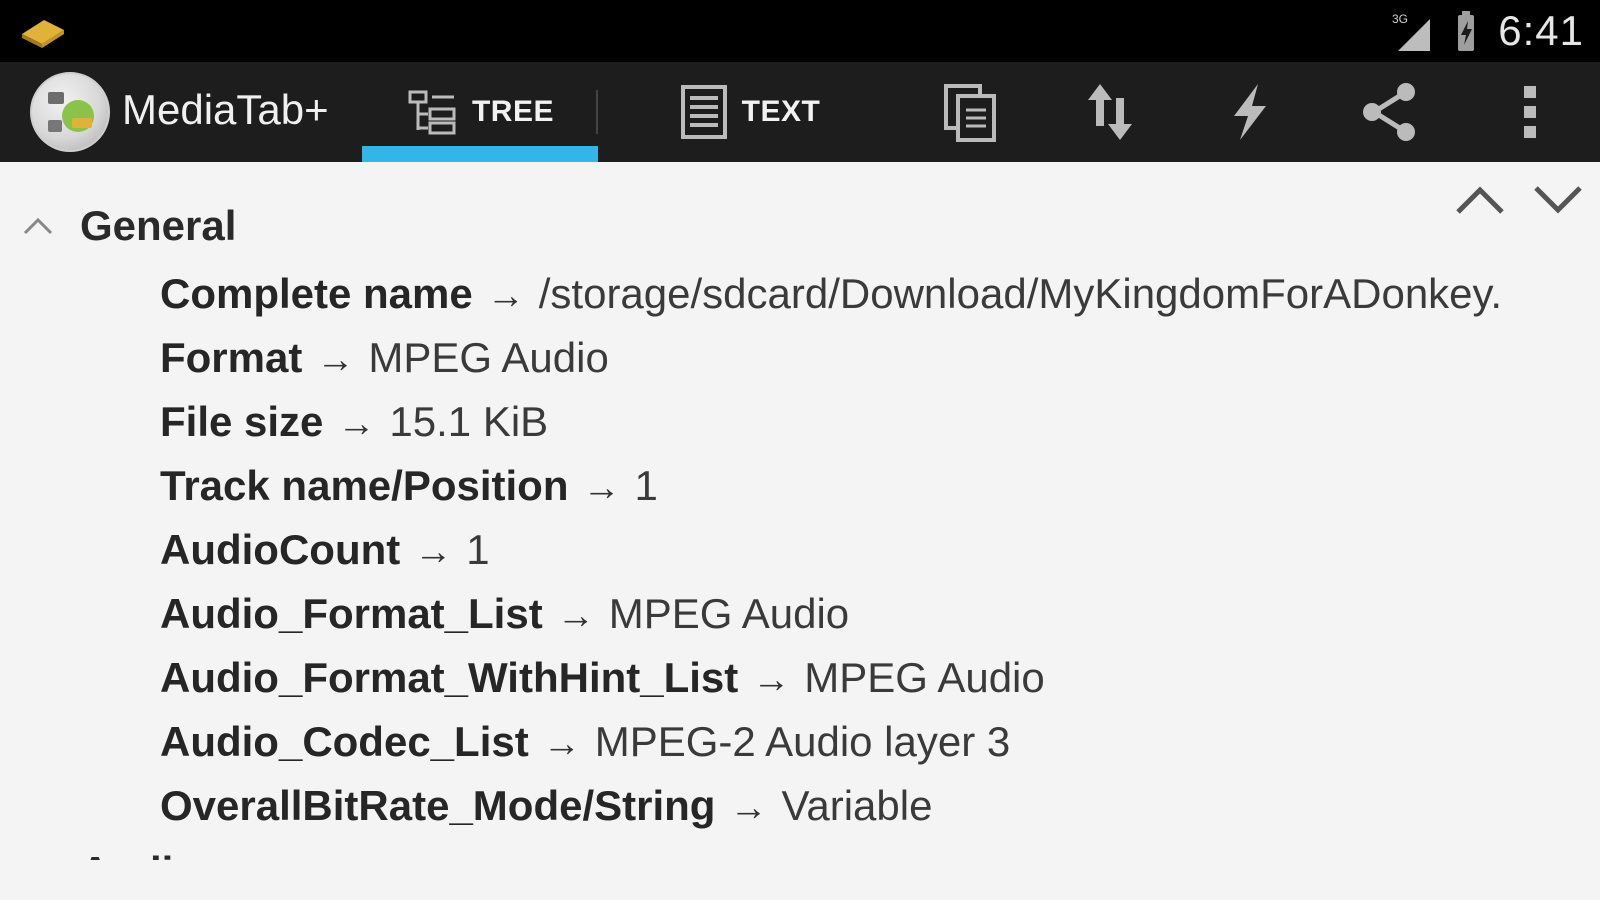 Image resolution: width=1600 pixels, height=900 pixels. Describe the element at coordinates (880, 486) in the screenshot. I see `property-row: Track name/Position → 1` at that location.